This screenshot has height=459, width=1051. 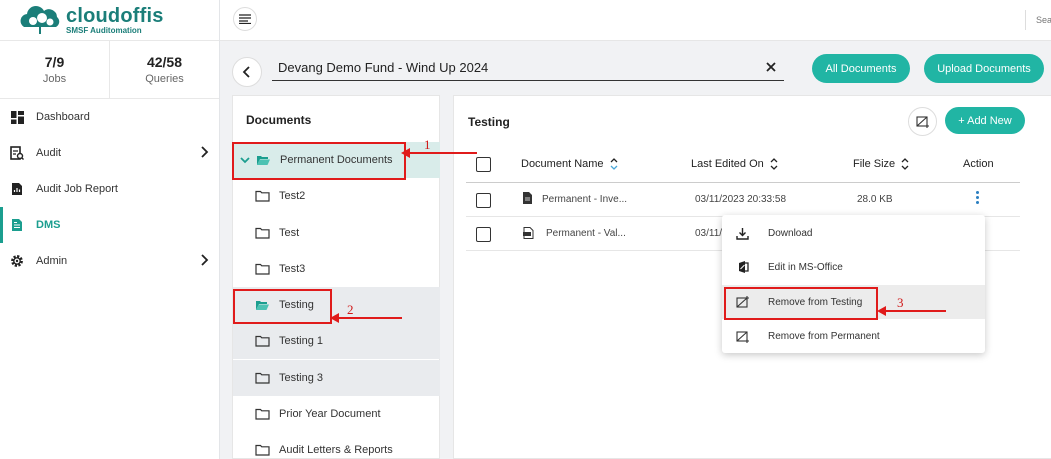 I want to click on column-file-size: File Size, so click(x=881, y=164).